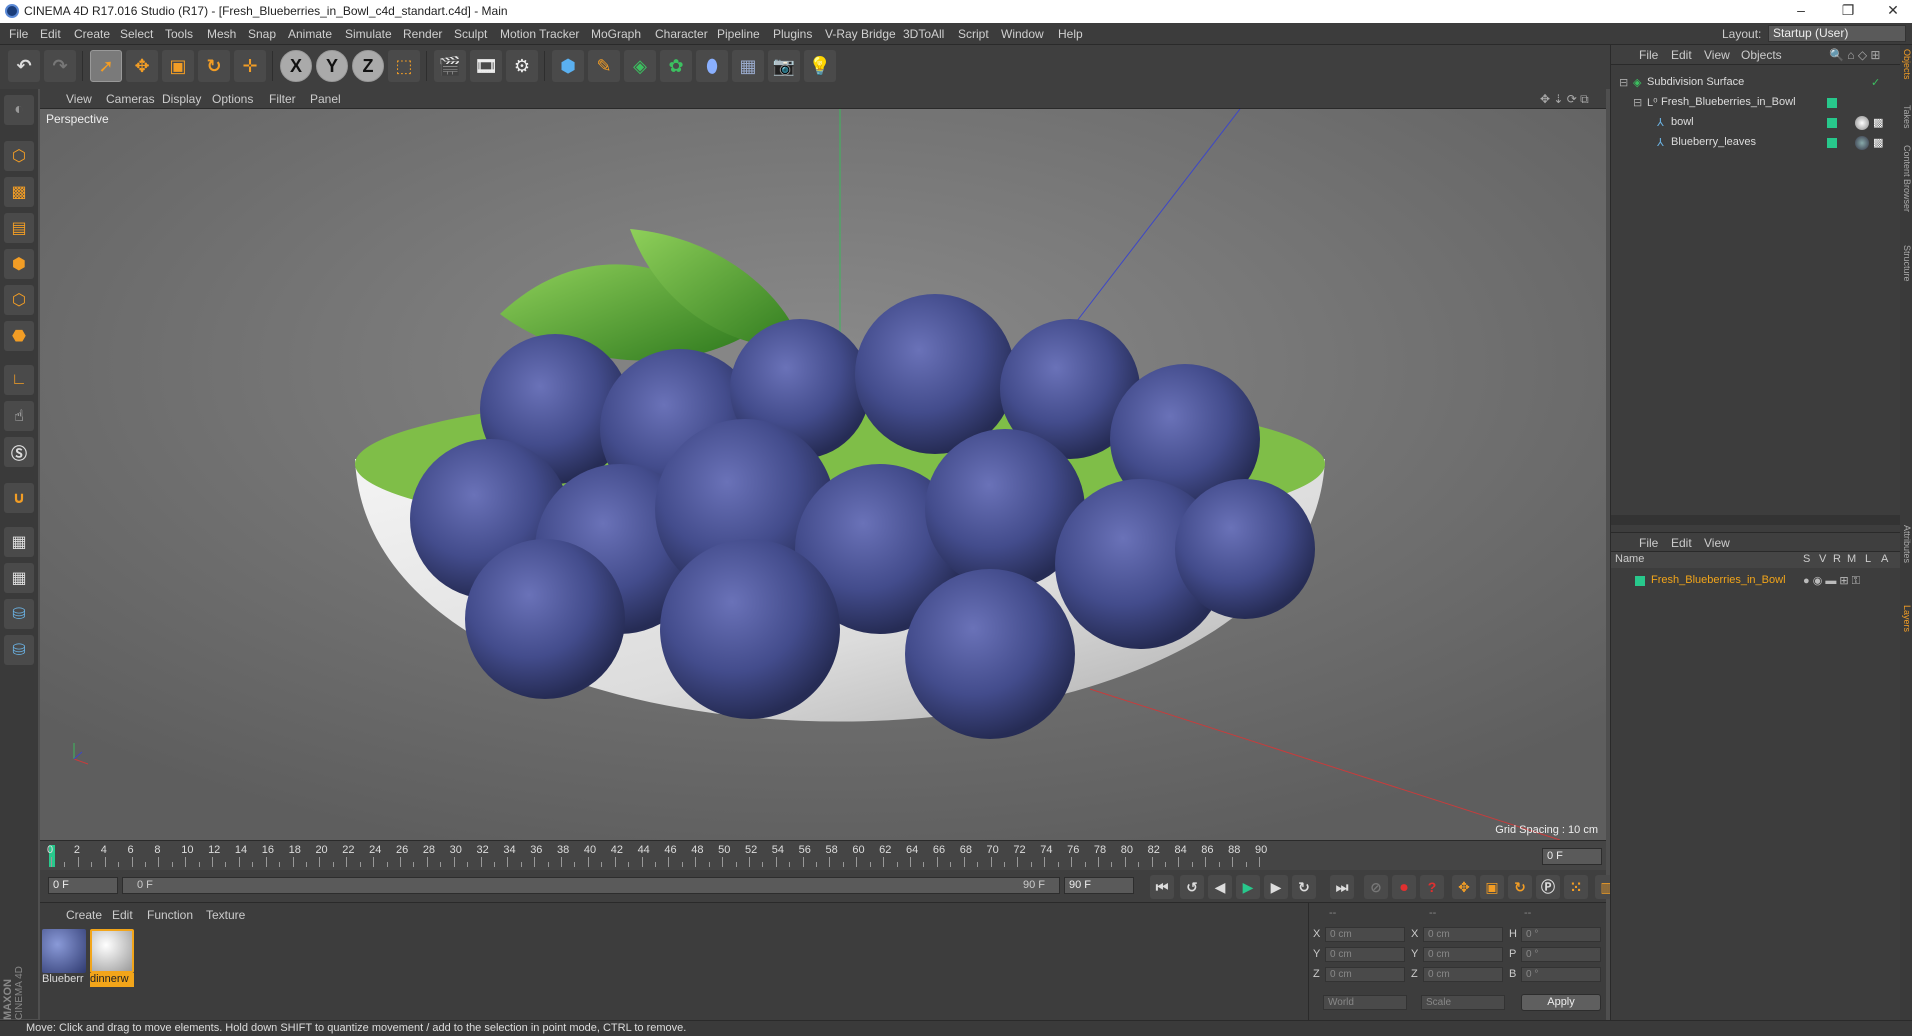  What do you see at coordinates (1854, 55) in the screenshot?
I see `object-manager-tools-icon: 🔍 ⌂ ◇ ⊞` at bounding box center [1854, 55].